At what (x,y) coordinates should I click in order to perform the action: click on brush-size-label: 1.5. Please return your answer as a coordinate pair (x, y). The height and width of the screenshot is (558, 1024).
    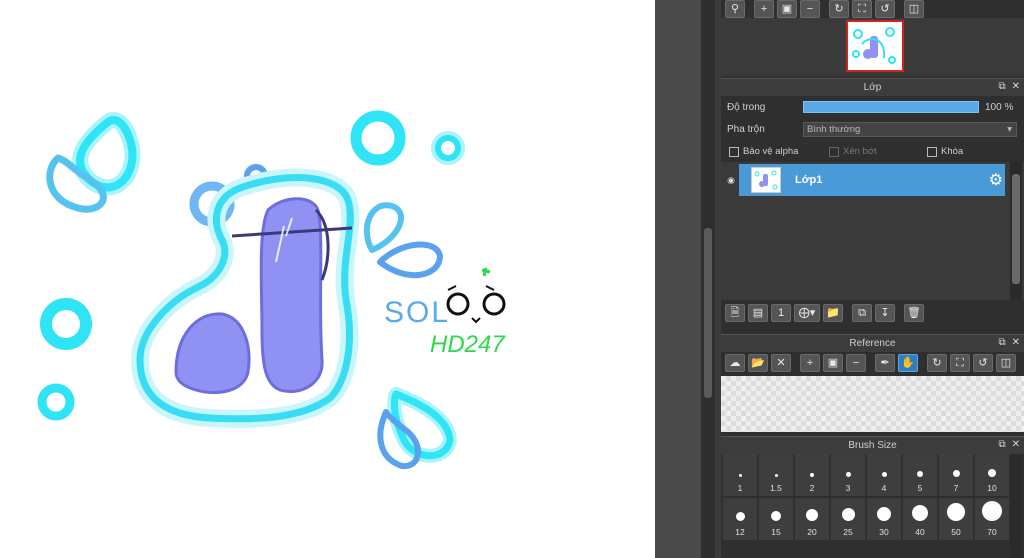
    Looking at the image, I should click on (776, 488).